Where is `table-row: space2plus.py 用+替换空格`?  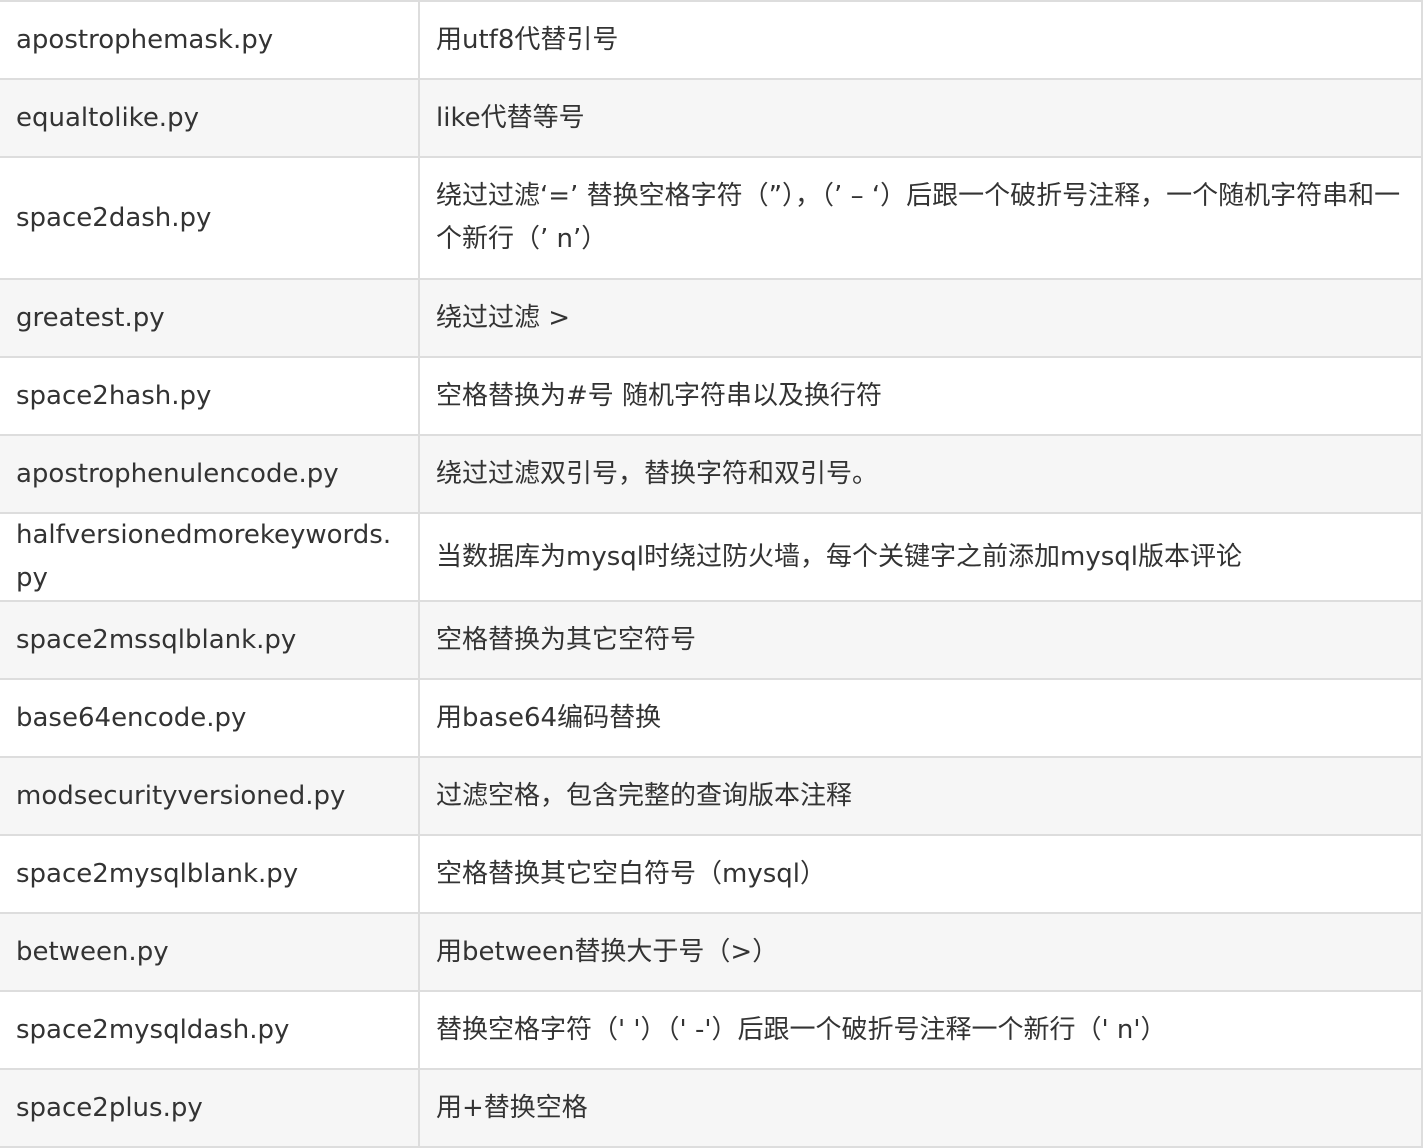 table-row: space2plus.py 用+替换空格 is located at coordinates (711, 1108).